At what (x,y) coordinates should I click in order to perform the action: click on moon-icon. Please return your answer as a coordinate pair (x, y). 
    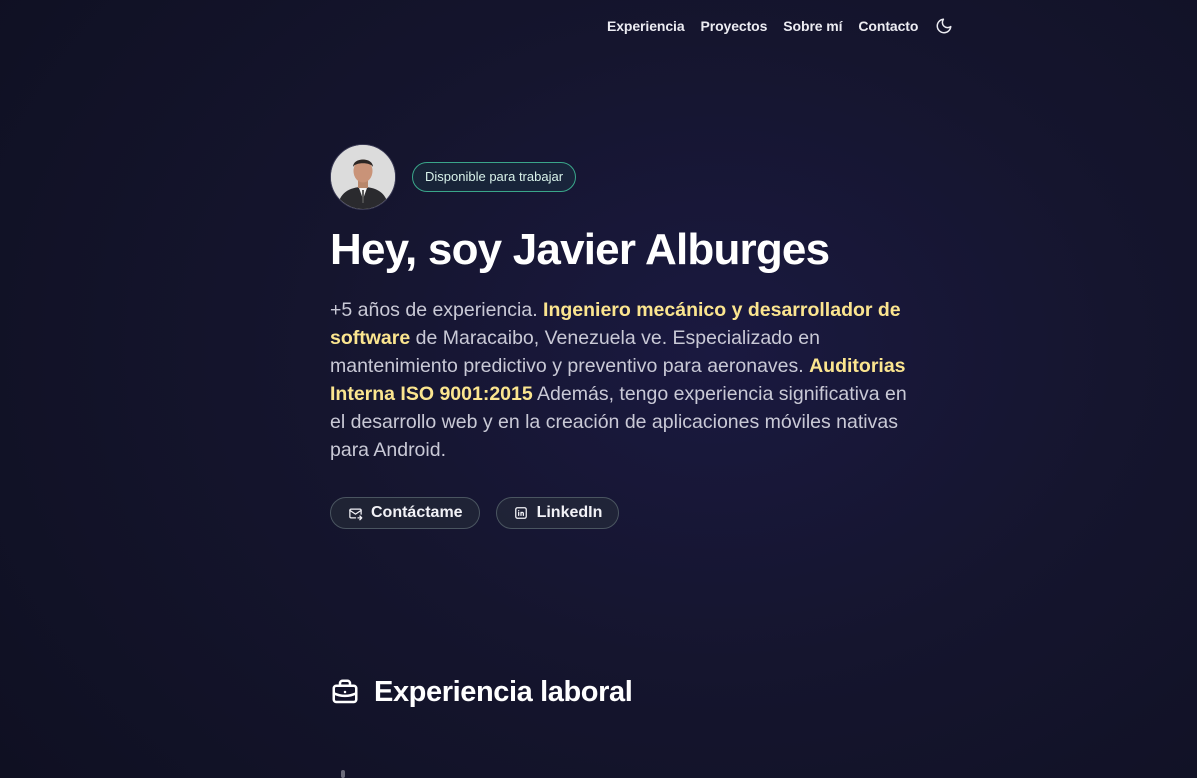
    Looking at the image, I should click on (944, 26).